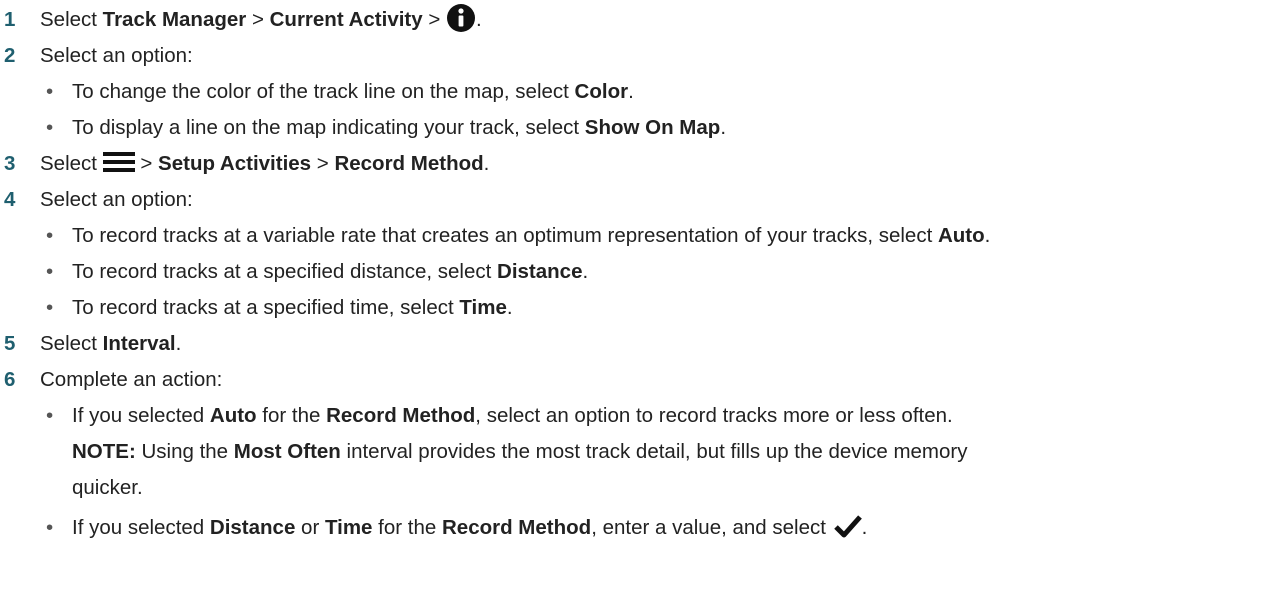  I want to click on note-line-continued: quicker., so click(641, 488).